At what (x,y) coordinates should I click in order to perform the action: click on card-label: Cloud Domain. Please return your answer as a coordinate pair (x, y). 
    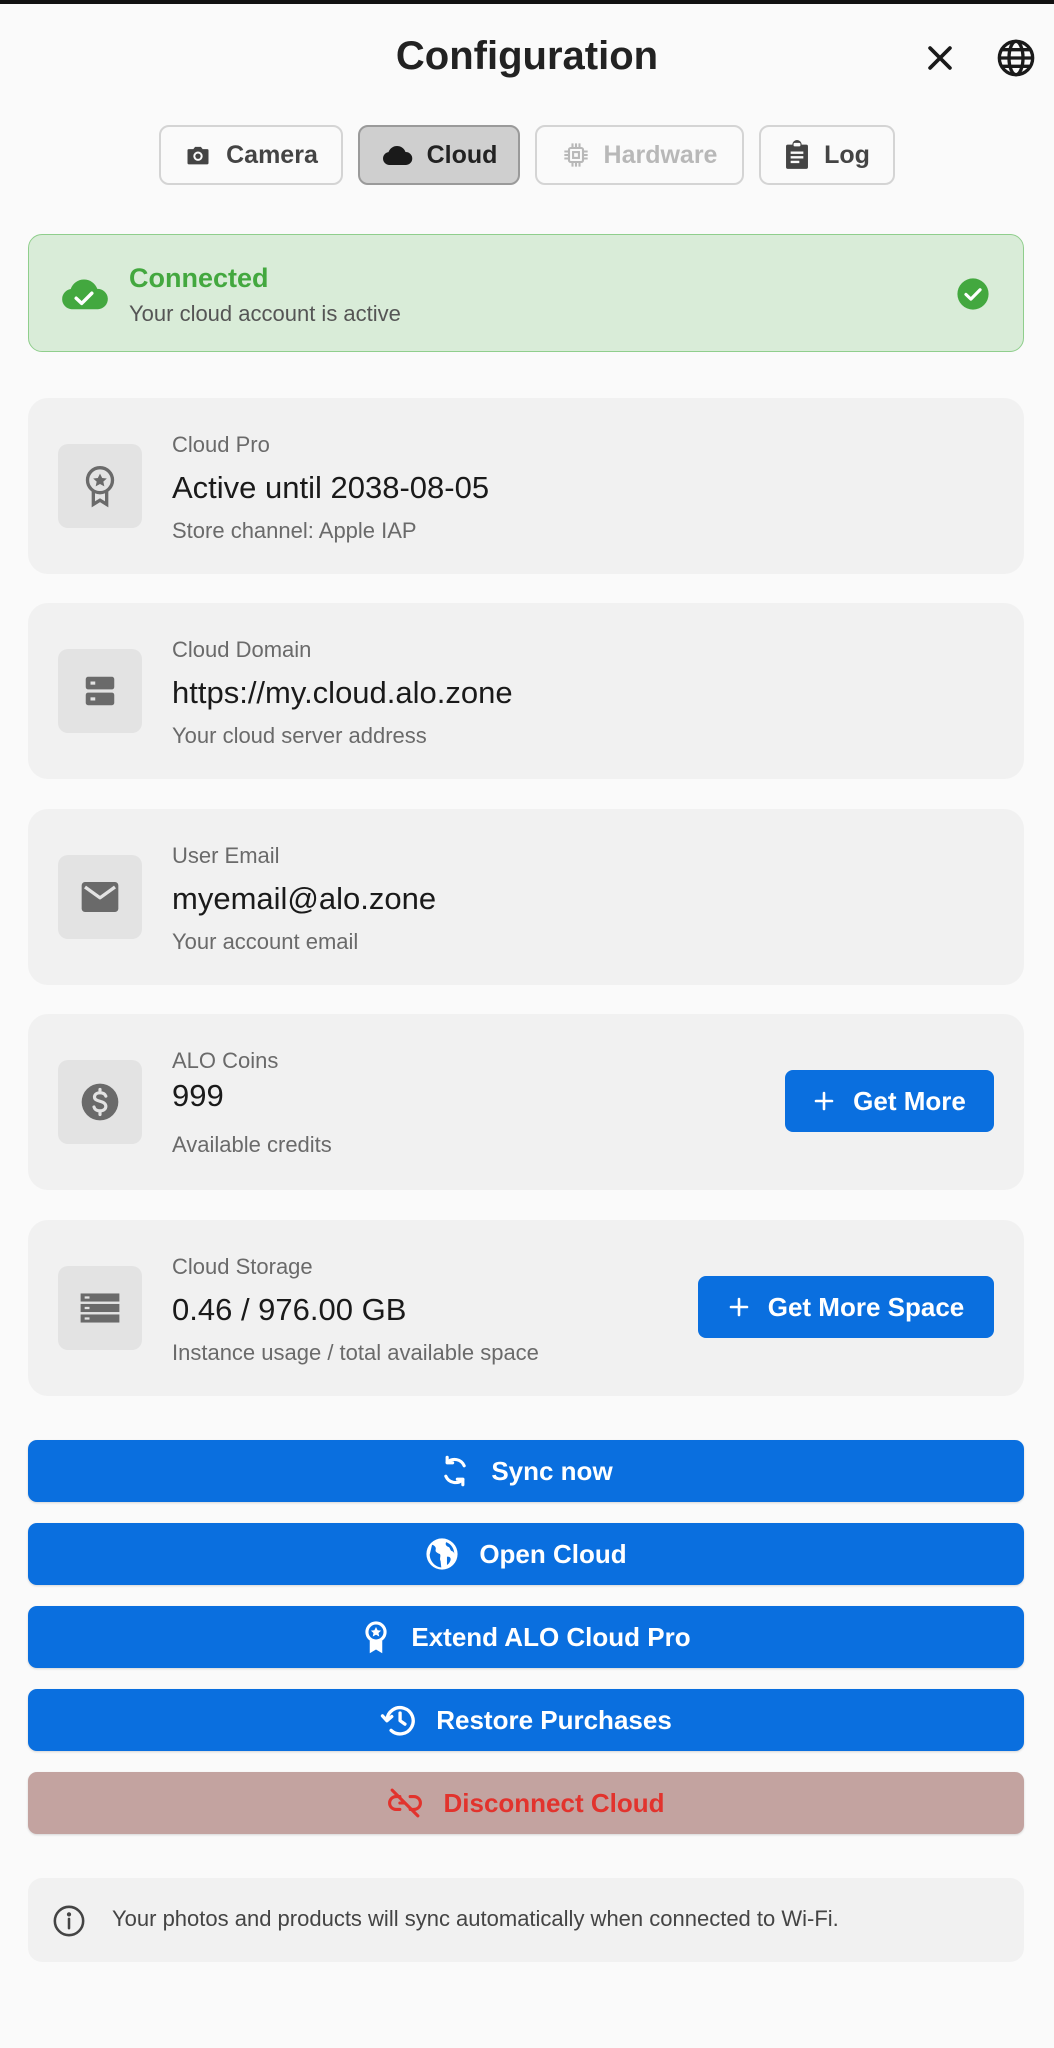
    Looking at the image, I should click on (242, 649).